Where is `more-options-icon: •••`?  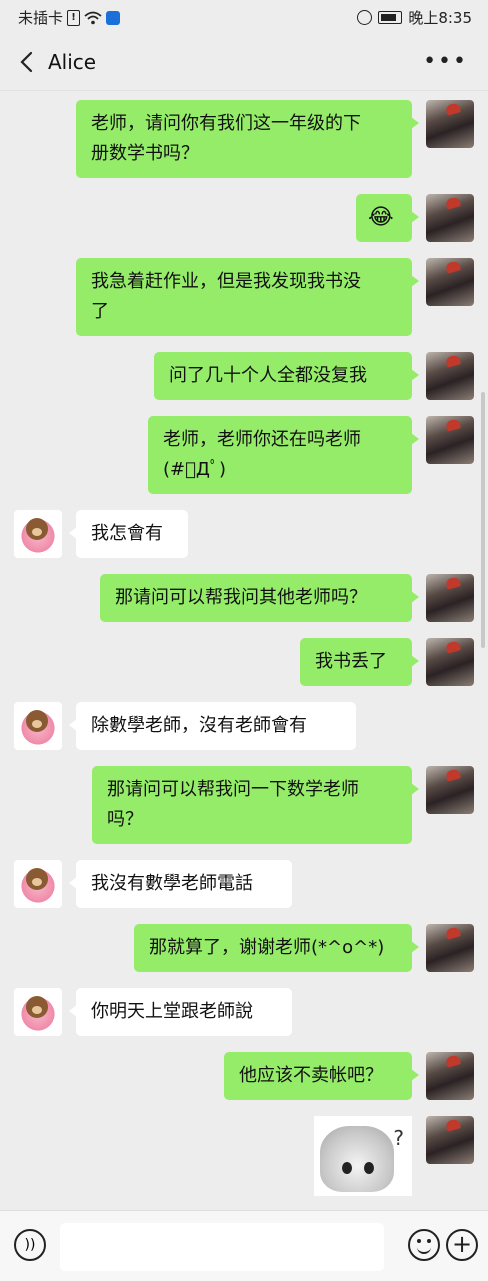
more-options-icon: ••• is located at coordinates (445, 62).